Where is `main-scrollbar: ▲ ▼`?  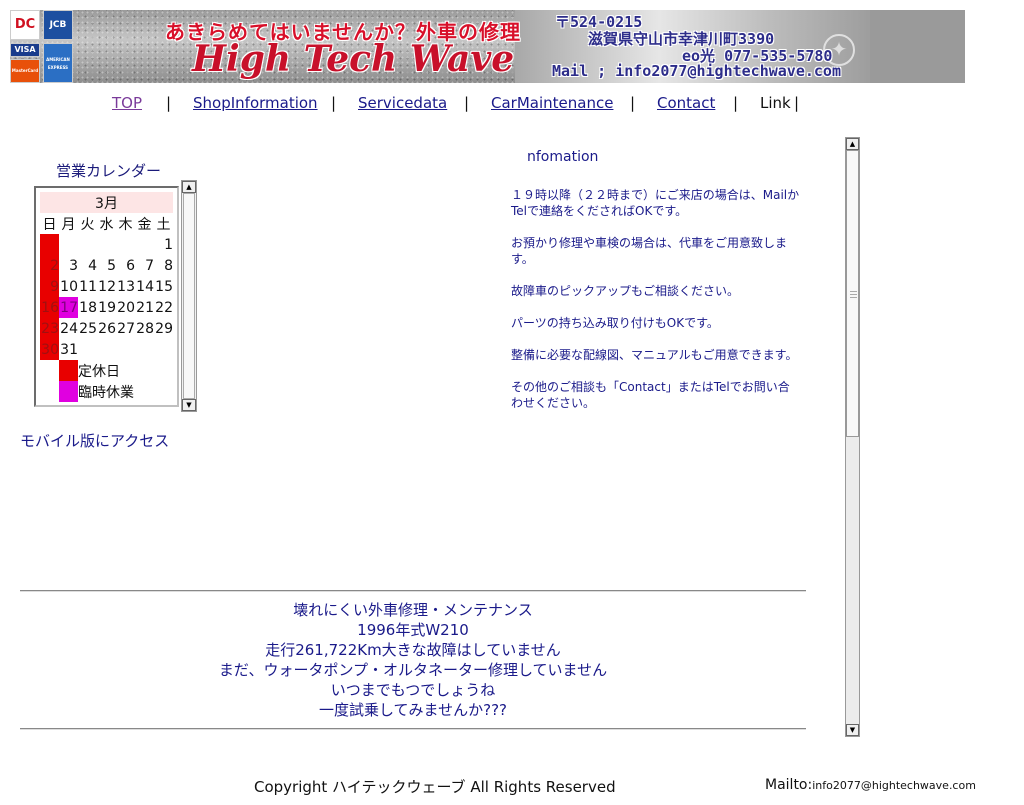 main-scrollbar: ▲ ▼ is located at coordinates (852, 437).